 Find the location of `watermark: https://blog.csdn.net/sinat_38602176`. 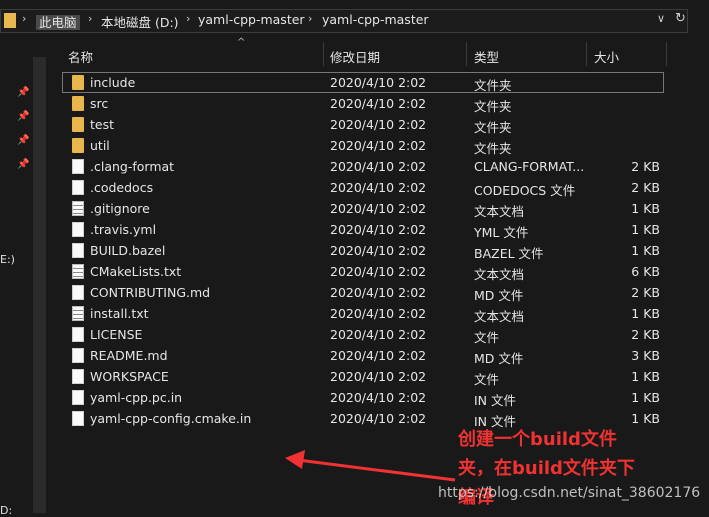

watermark: https://blog.csdn.net/sinat_38602176 is located at coordinates (569, 493).